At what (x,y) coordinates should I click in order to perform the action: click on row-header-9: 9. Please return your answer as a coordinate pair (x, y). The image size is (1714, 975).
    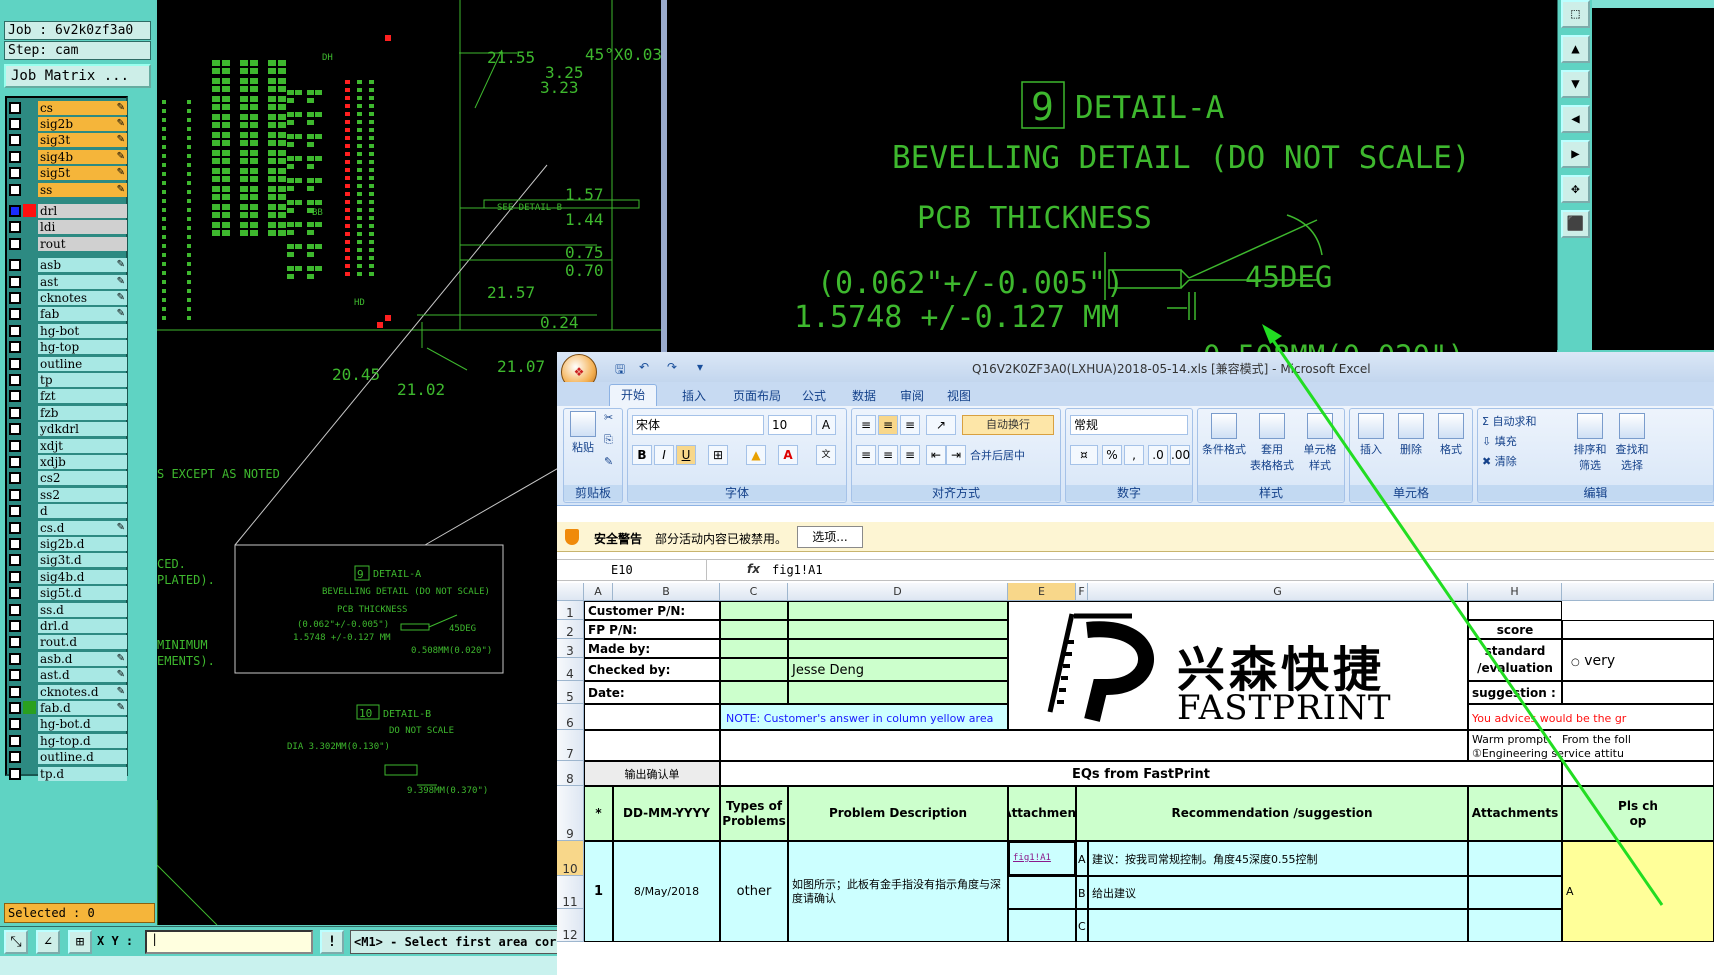
    Looking at the image, I should click on (570, 813).